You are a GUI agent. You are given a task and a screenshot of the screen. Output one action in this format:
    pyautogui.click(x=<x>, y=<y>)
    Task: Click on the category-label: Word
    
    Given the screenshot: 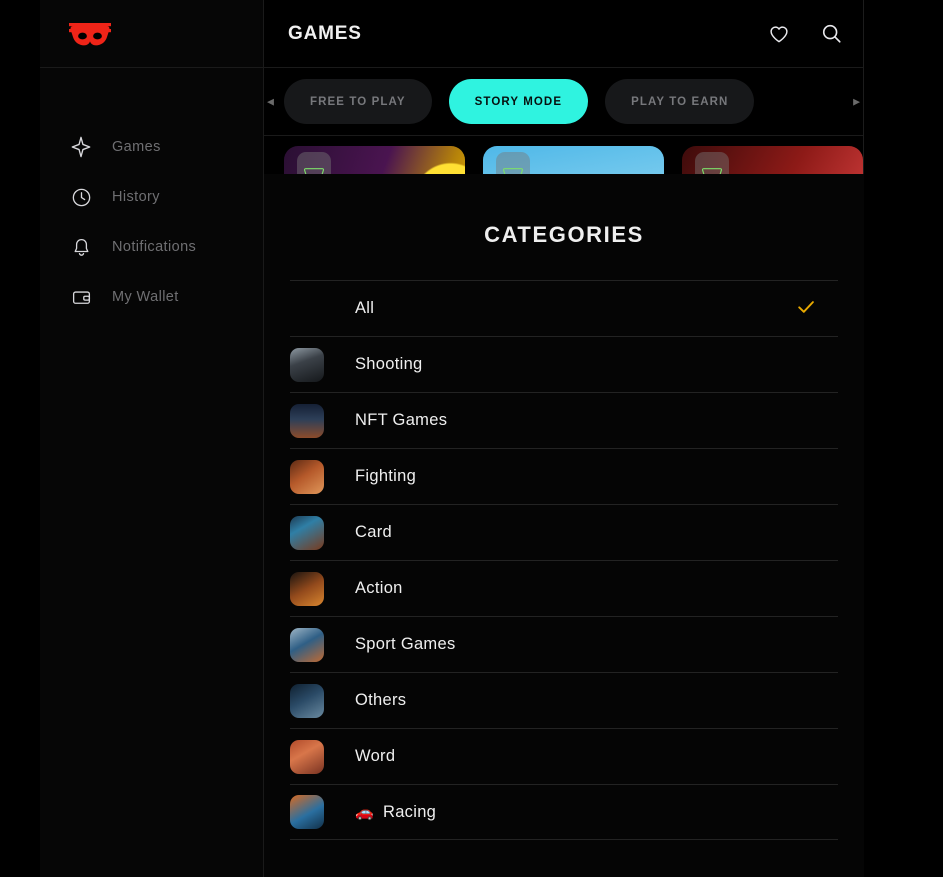 What is the action you would take?
    pyautogui.click(x=375, y=756)
    